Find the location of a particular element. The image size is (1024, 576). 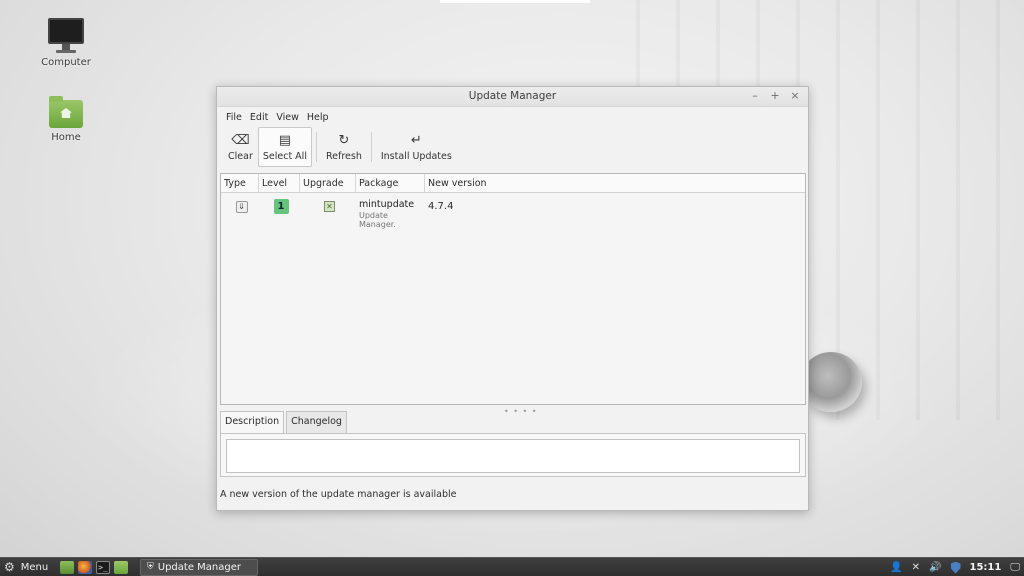

system-tray: 👤 ✕ 🔊 15:11 🖵 is located at coordinates (955, 567).